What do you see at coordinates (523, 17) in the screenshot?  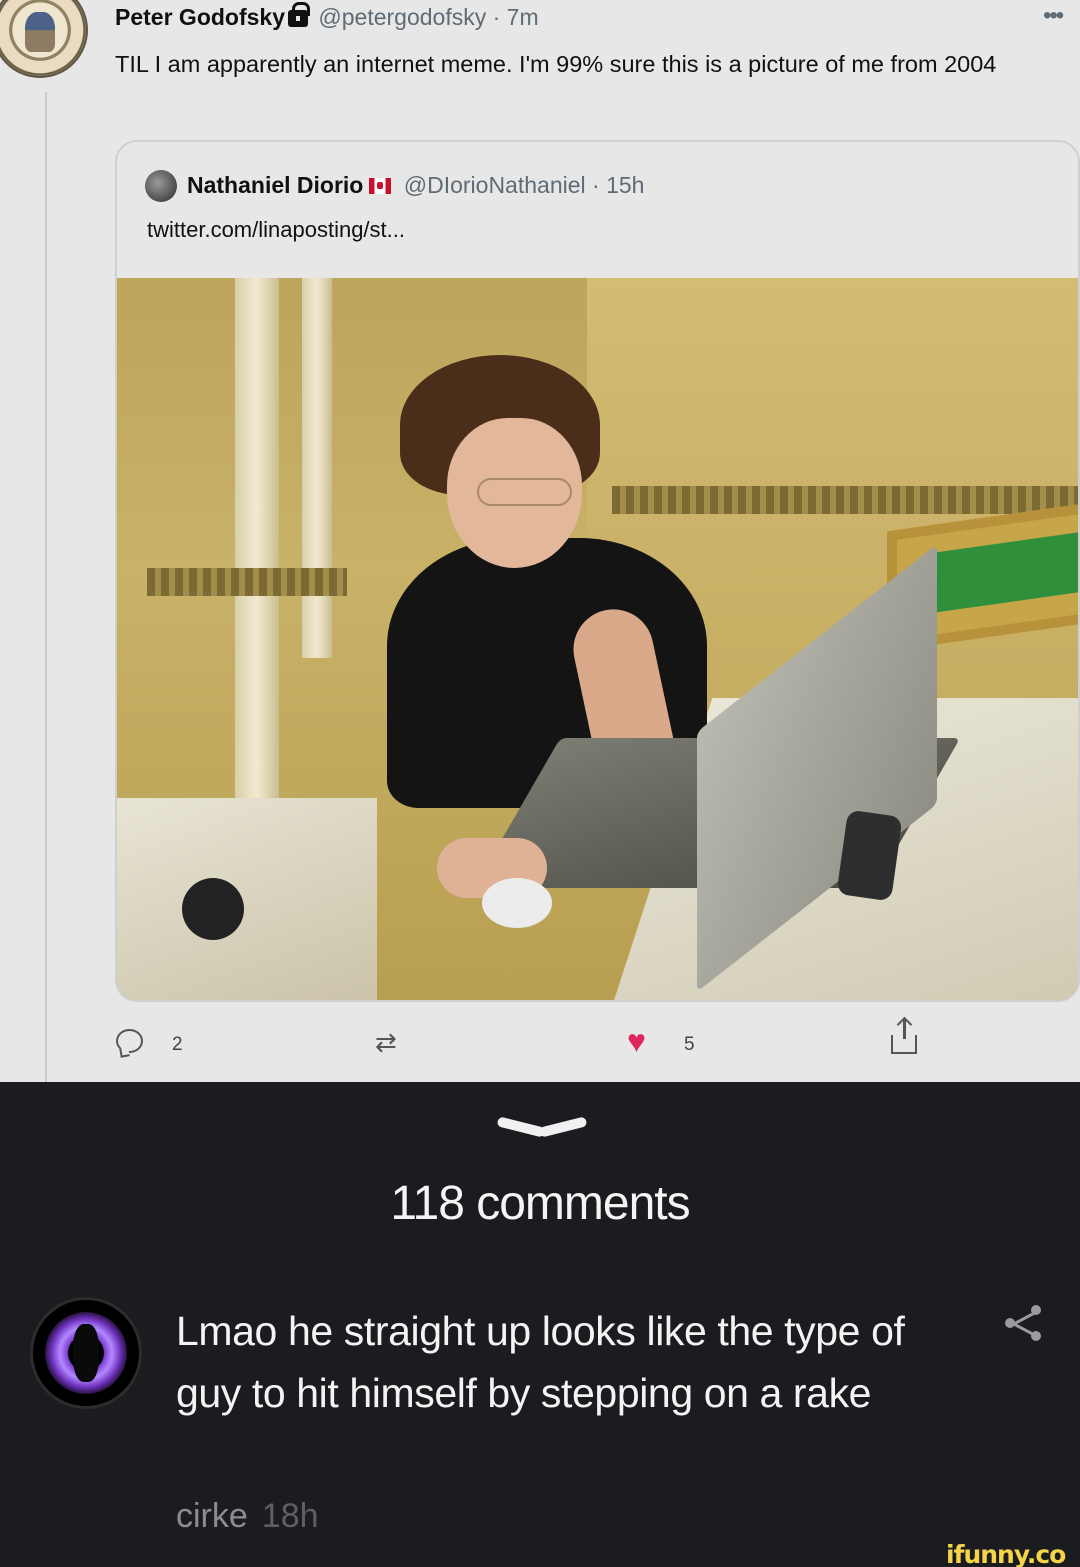 I see `tweet-time: 7m` at bounding box center [523, 17].